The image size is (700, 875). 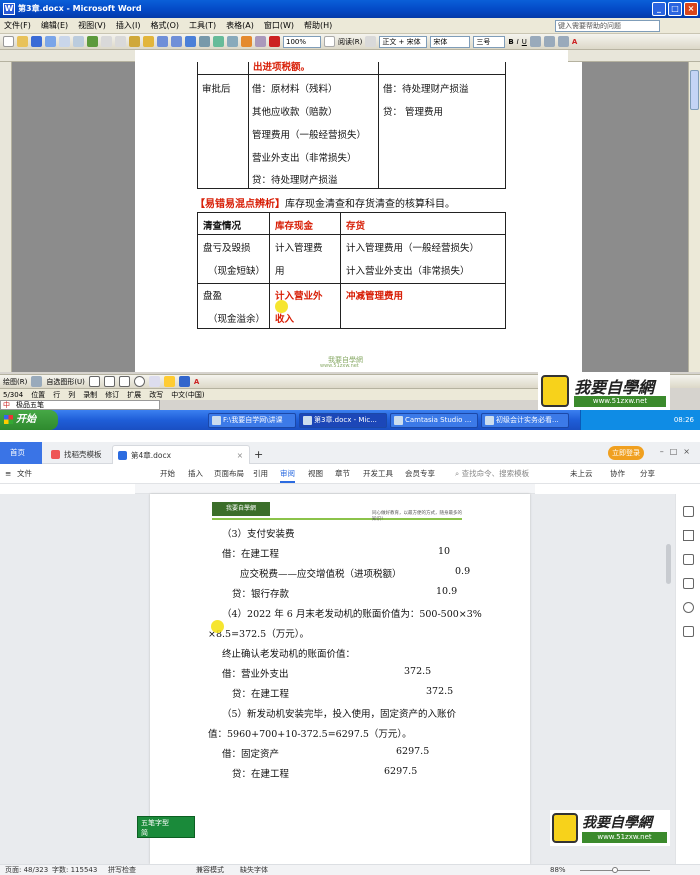 What do you see at coordinates (260, 41) in the screenshot?
I see `doc-map-icon` at bounding box center [260, 41].